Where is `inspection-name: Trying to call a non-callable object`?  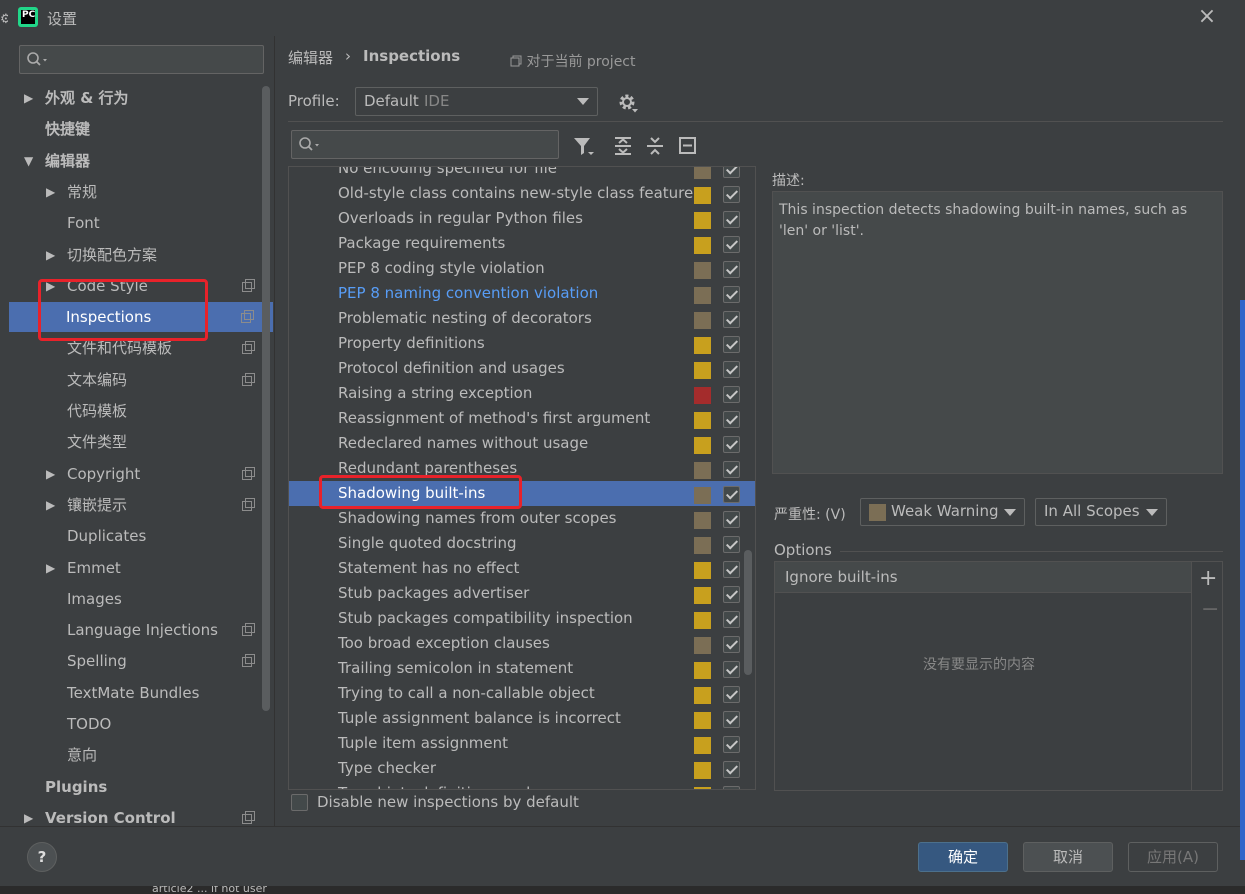 inspection-name: Trying to call a non-callable object is located at coordinates (466, 693).